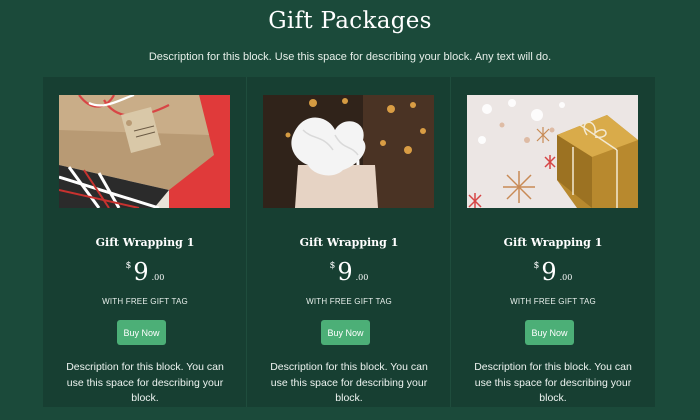 The width and height of the screenshot is (700, 420). I want to click on gold-gift-box-image, so click(552, 151).